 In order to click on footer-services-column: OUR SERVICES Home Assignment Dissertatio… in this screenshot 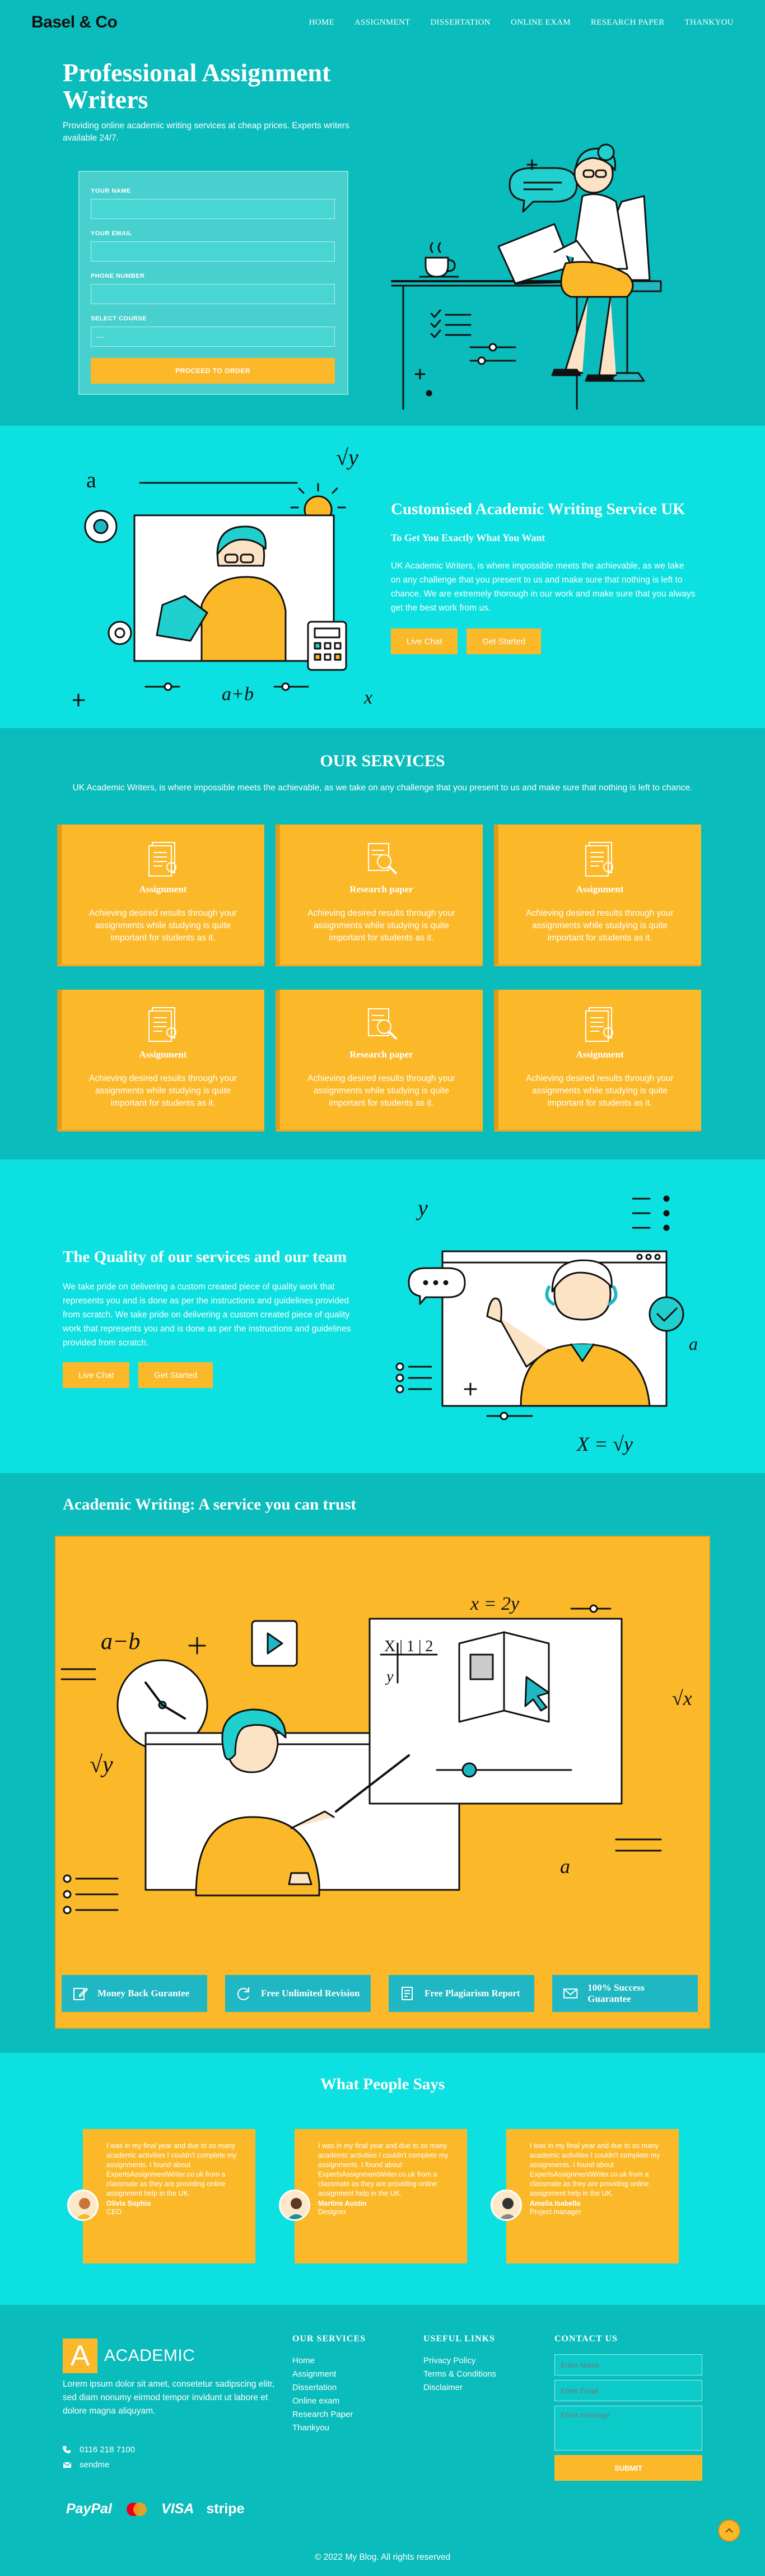, I will do `click(329, 2384)`.